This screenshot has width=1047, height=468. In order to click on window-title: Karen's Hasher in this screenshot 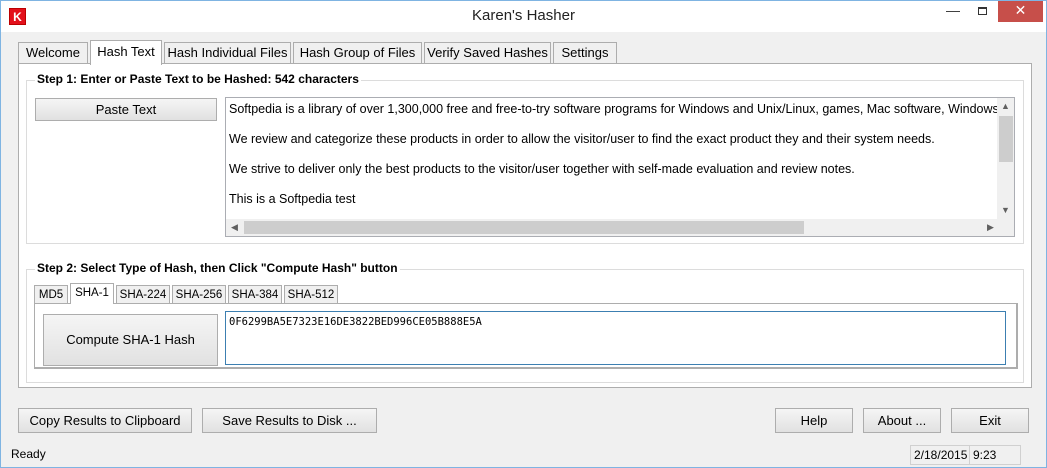, I will do `click(523, 15)`.